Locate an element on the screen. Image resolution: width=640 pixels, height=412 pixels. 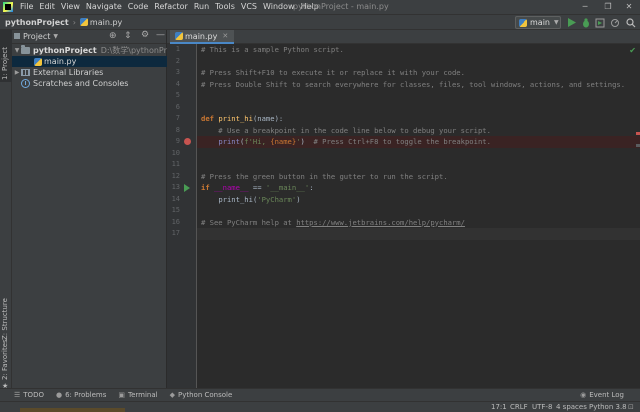
tab-label: main.py is located at coordinates (201, 36).